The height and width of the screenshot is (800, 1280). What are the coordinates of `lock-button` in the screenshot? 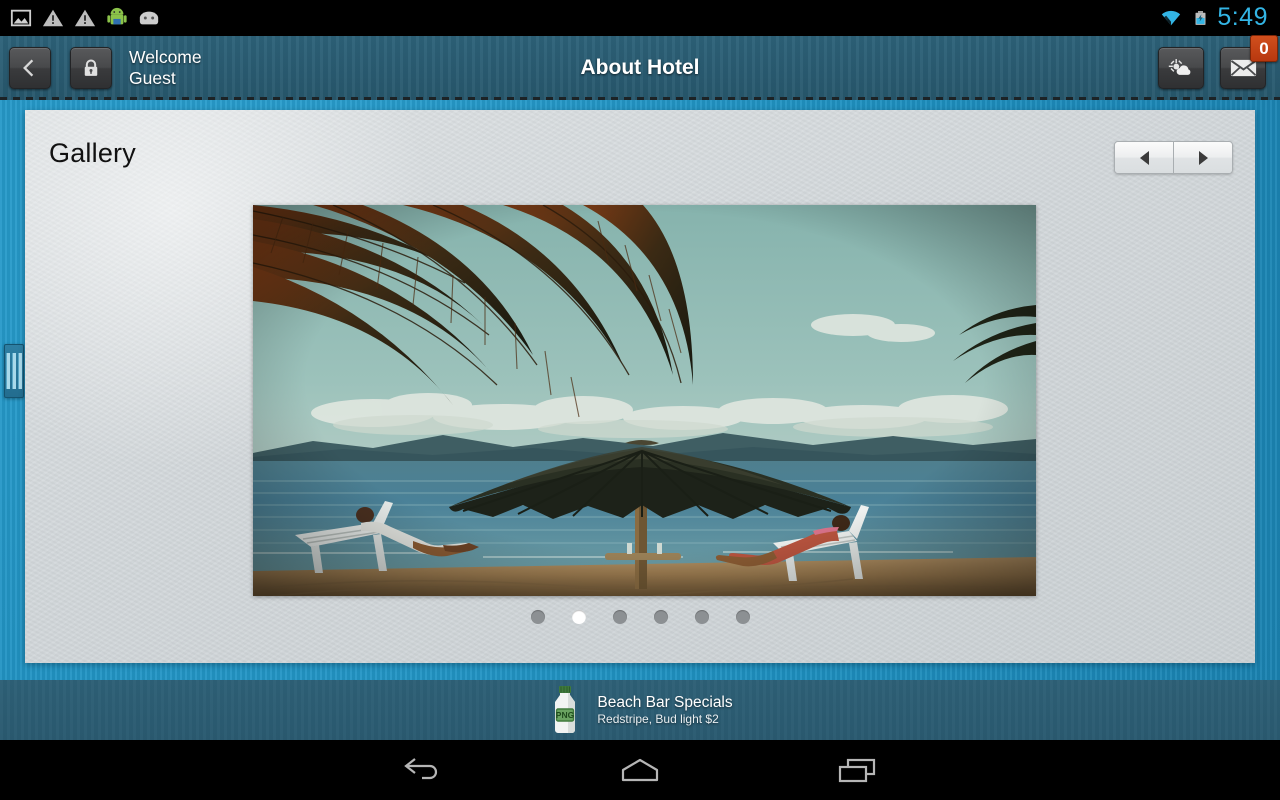 It's located at (91, 68).